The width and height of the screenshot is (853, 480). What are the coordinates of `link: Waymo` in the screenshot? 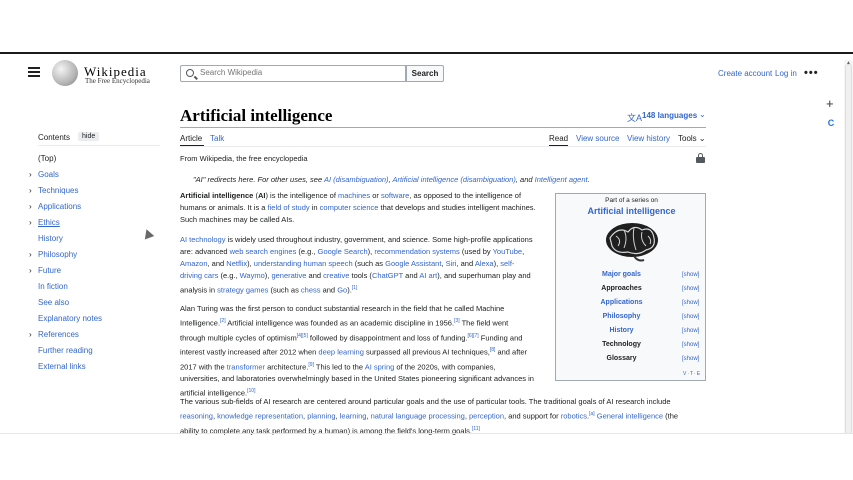 It's located at (252, 275).